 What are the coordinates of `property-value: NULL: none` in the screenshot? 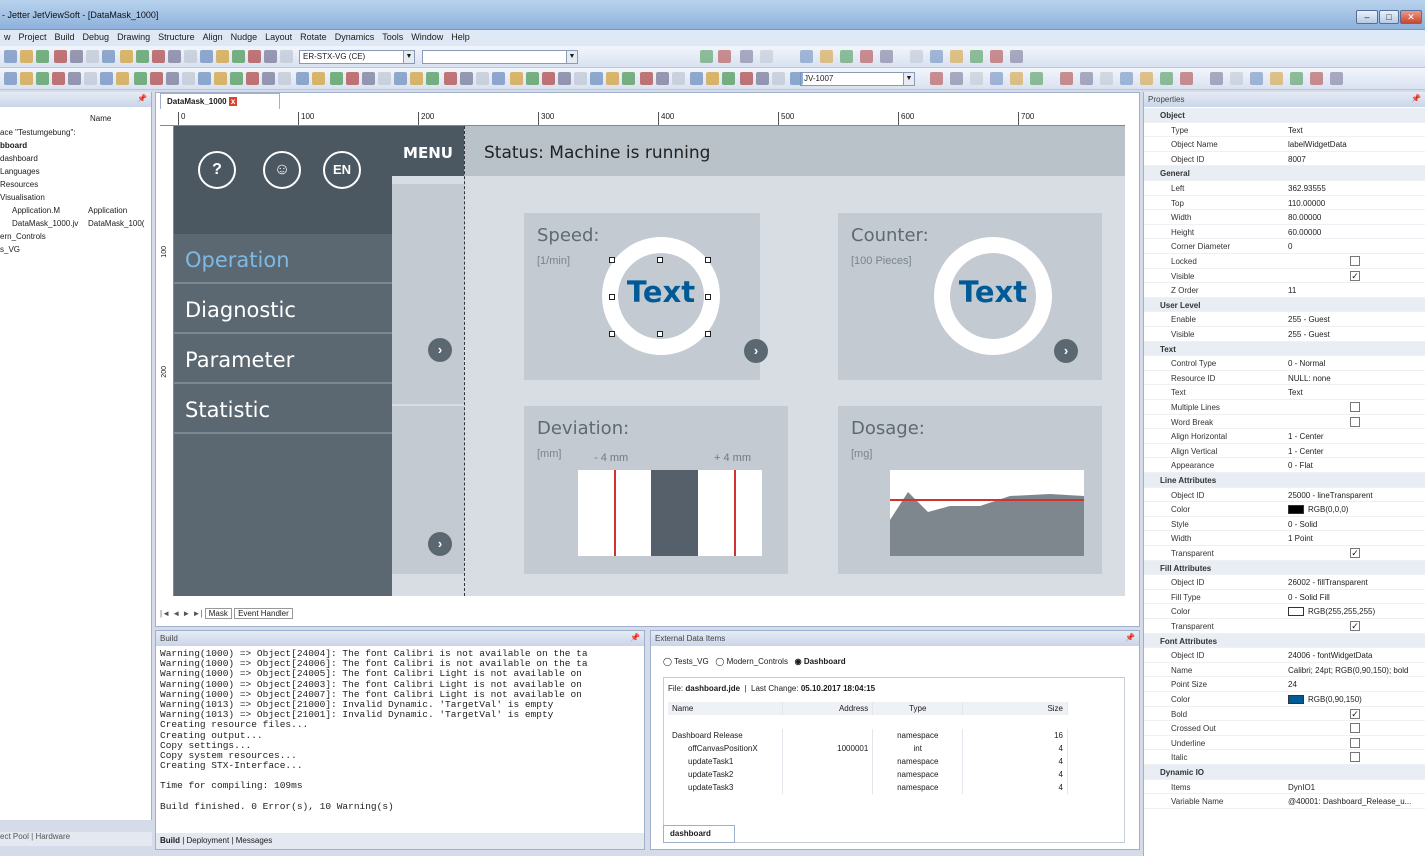 It's located at (1309, 378).